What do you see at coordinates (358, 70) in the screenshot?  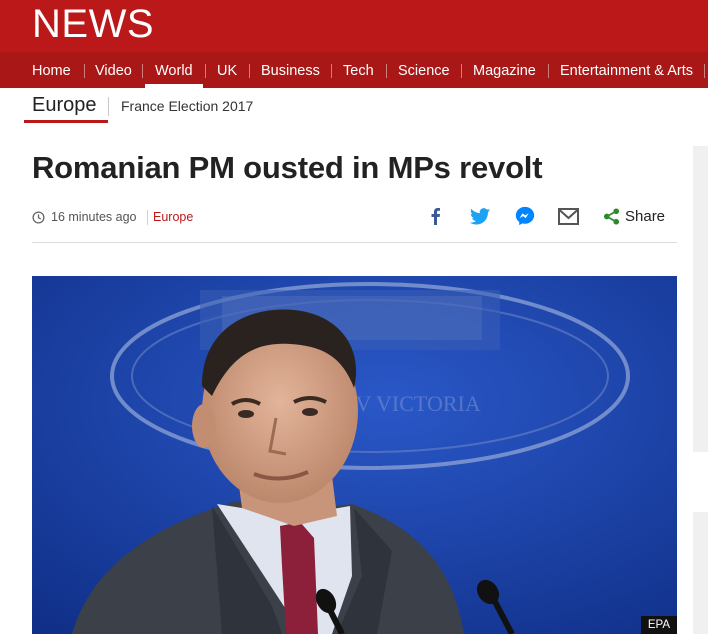 I see `nav-item-tech: Tech` at bounding box center [358, 70].